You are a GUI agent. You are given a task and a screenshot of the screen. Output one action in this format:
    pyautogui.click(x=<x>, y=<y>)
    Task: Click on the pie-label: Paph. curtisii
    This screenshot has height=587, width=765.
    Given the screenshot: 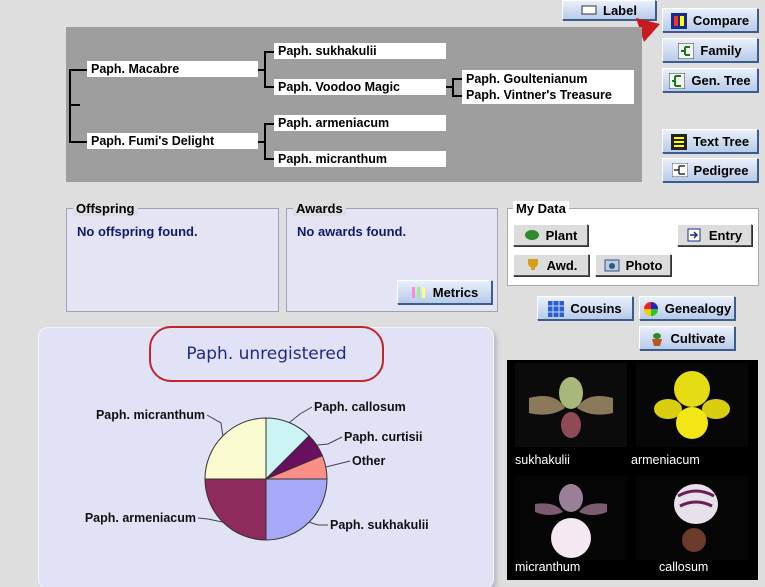 What is the action you would take?
    pyautogui.click(x=383, y=437)
    